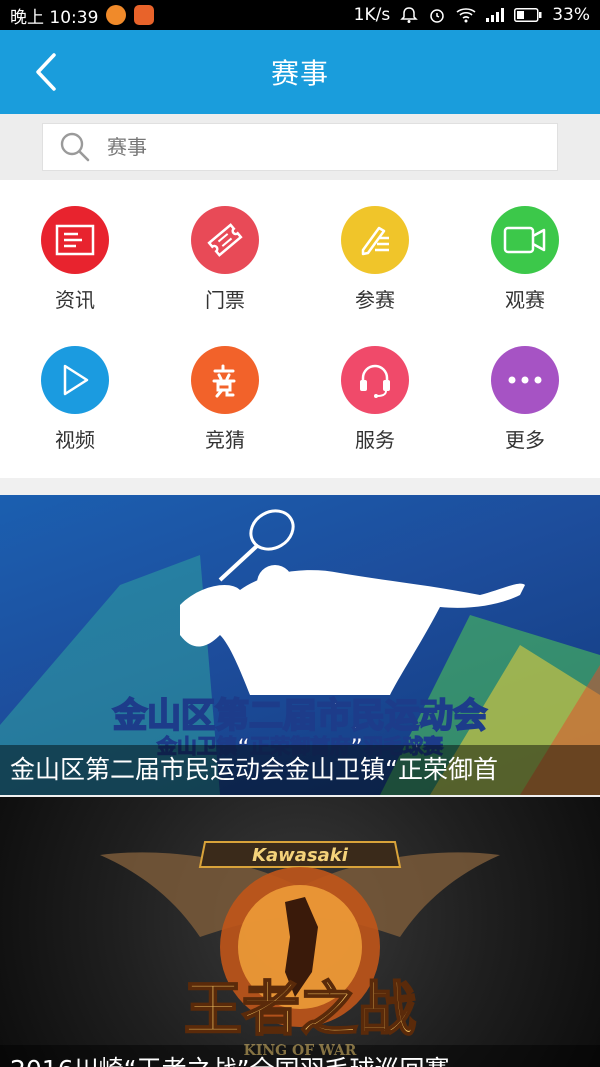 This screenshot has height=1067, width=600. What do you see at coordinates (300, 855) in the screenshot?
I see `poster-brand: Kawasaki` at bounding box center [300, 855].